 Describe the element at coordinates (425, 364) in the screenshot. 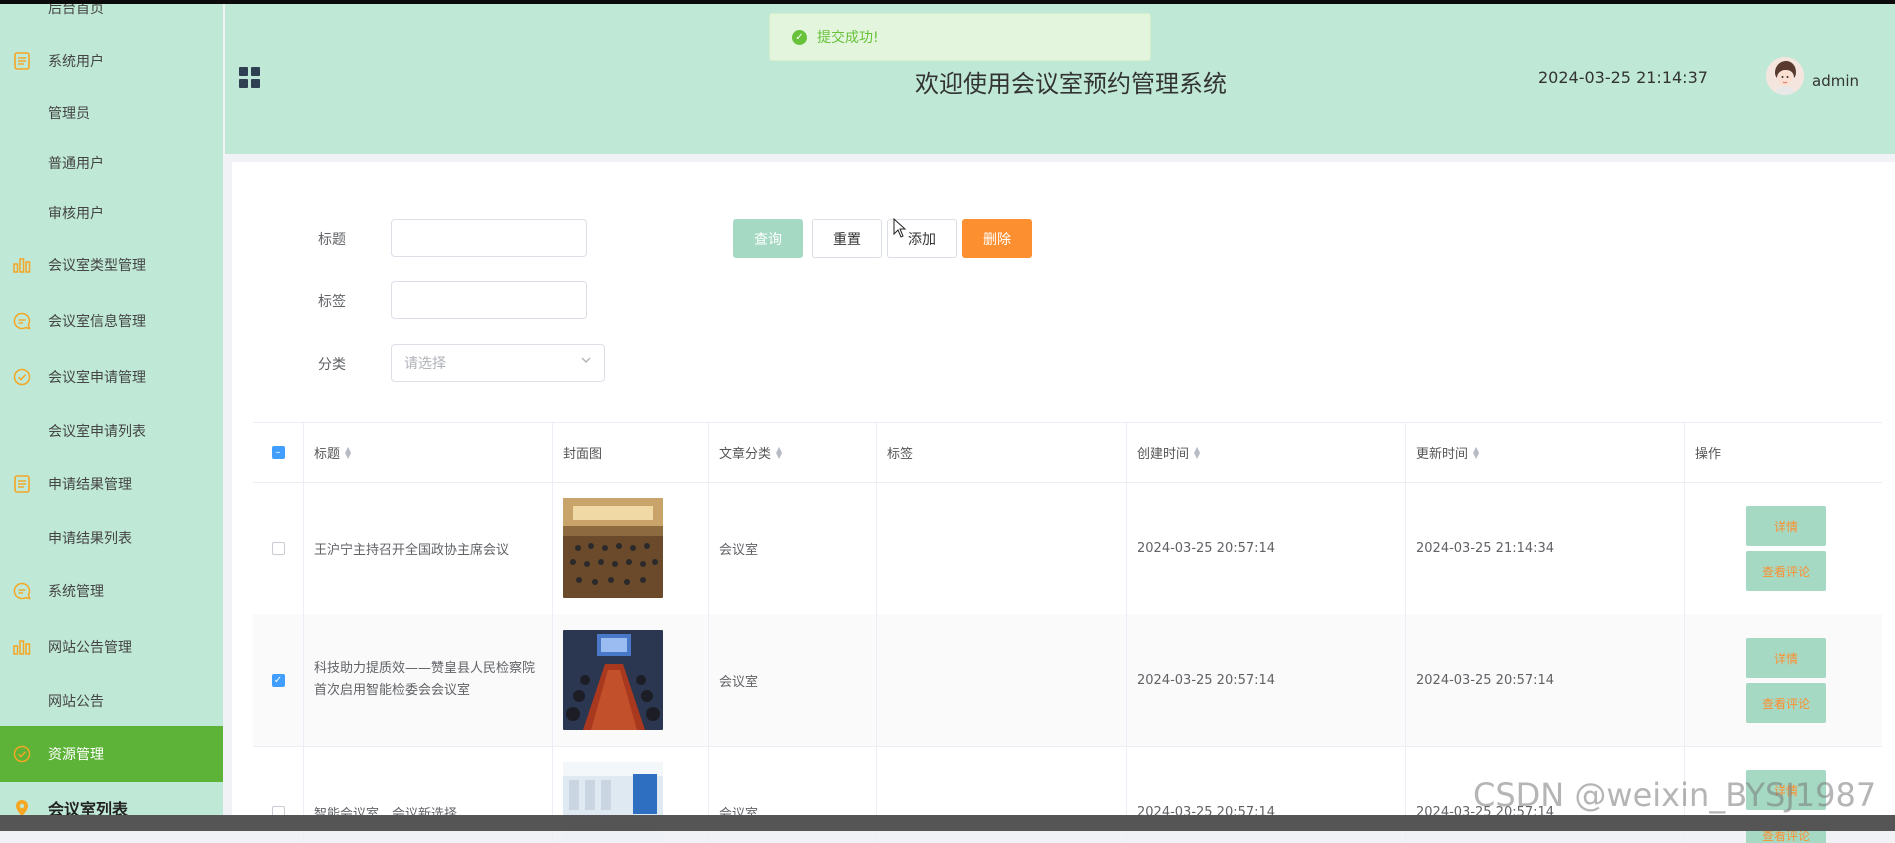

I see `category-select-placeholder: 请选择` at that location.